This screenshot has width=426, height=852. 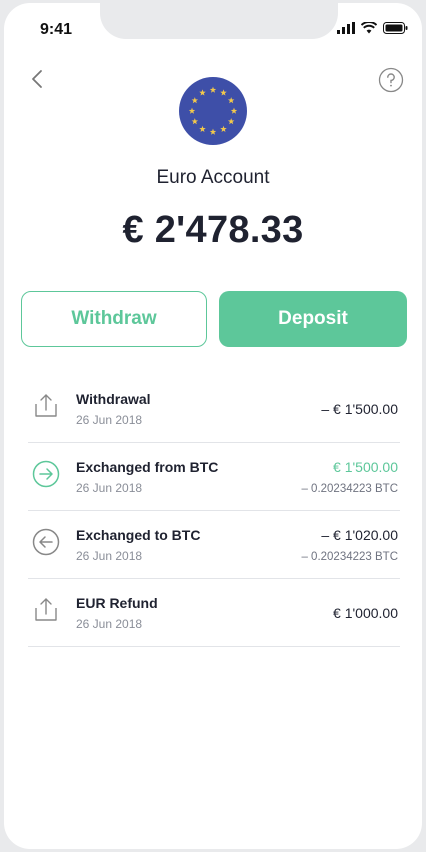 What do you see at coordinates (114, 319) in the screenshot?
I see `withdraw-button: Withdraw` at bounding box center [114, 319].